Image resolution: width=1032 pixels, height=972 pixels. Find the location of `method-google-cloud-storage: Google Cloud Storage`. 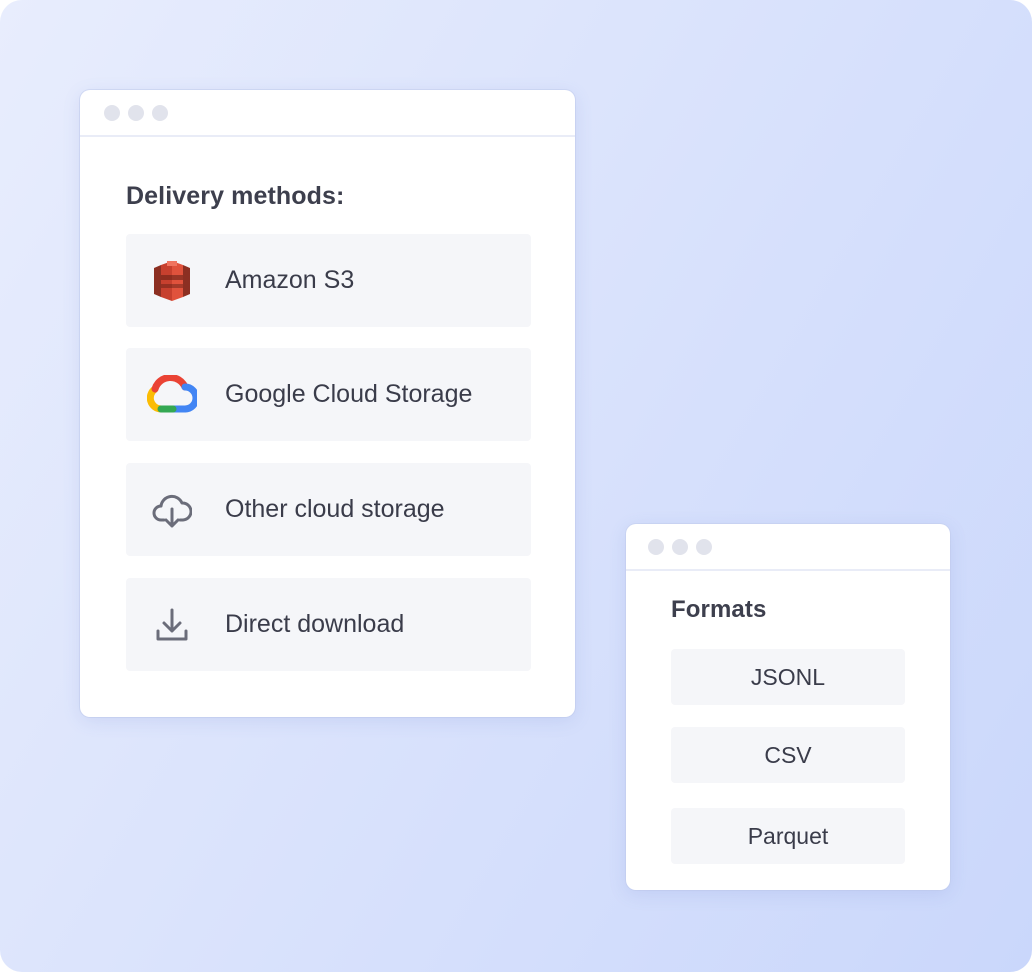

method-google-cloud-storage: Google Cloud Storage is located at coordinates (328, 394).